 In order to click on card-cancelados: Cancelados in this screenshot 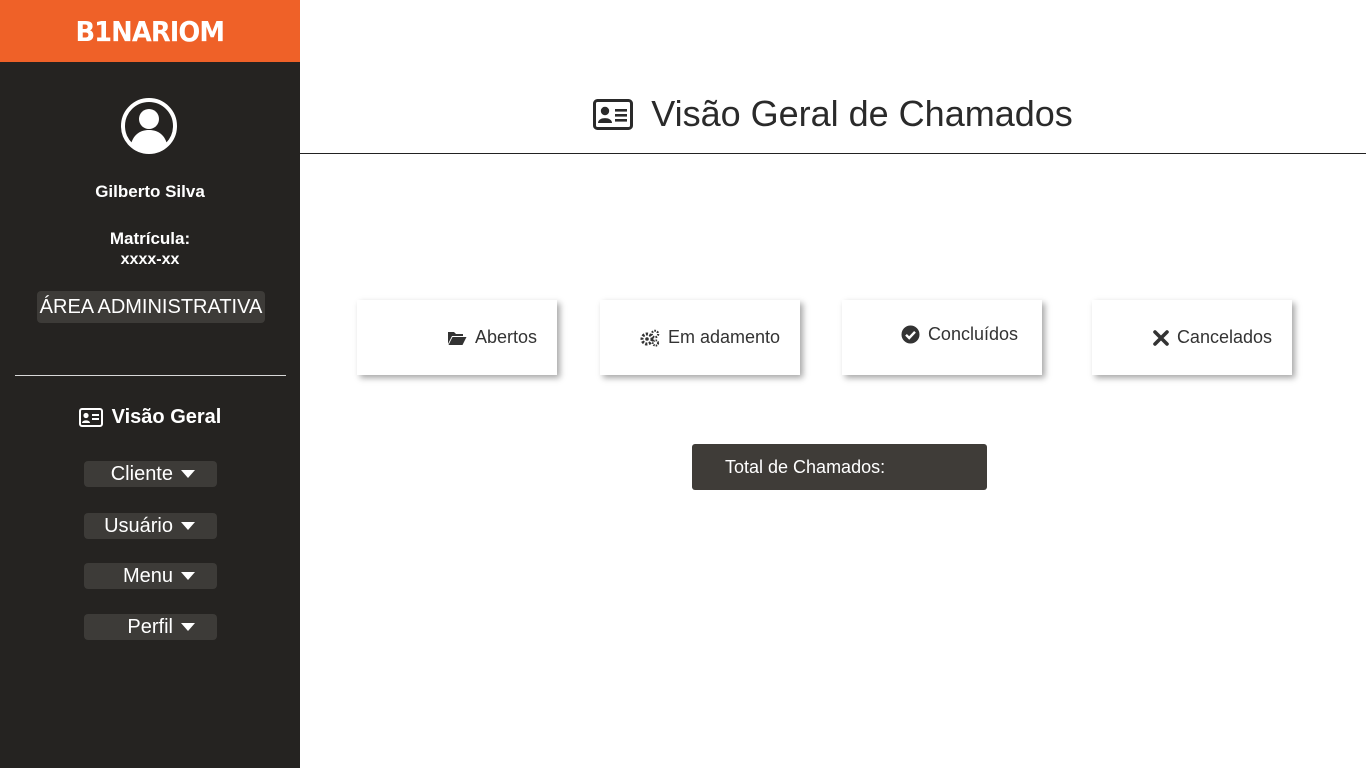, I will do `click(1192, 337)`.